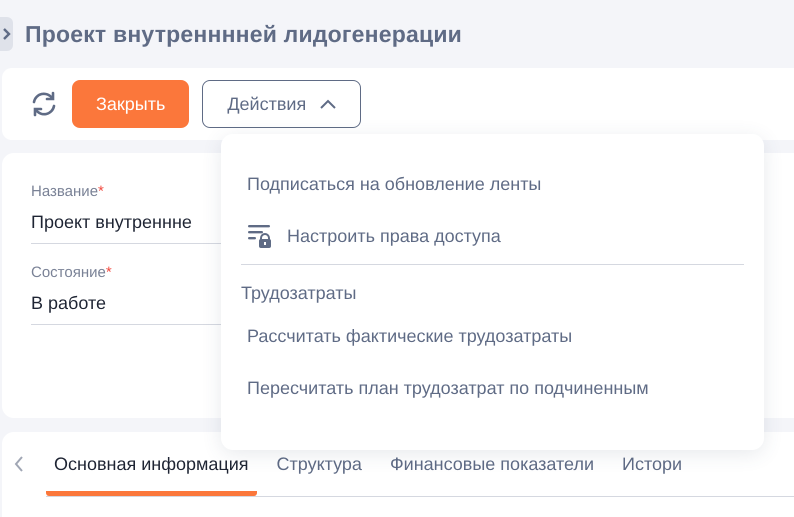 This screenshot has height=517, width=794. I want to click on menu-item: Рассчитать фактические трудозатраты, so click(492, 336).